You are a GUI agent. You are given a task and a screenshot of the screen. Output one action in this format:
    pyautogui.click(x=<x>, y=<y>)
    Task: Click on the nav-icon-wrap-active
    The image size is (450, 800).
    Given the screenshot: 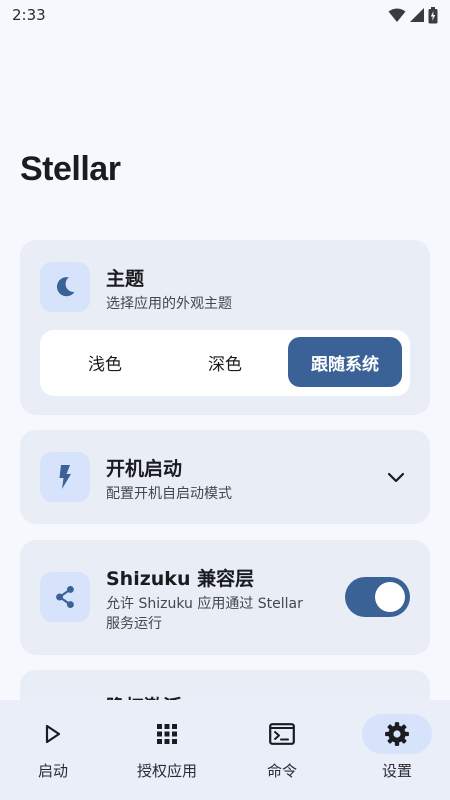 What is the action you would take?
    pyautogui.click(x=397, y=734)
    